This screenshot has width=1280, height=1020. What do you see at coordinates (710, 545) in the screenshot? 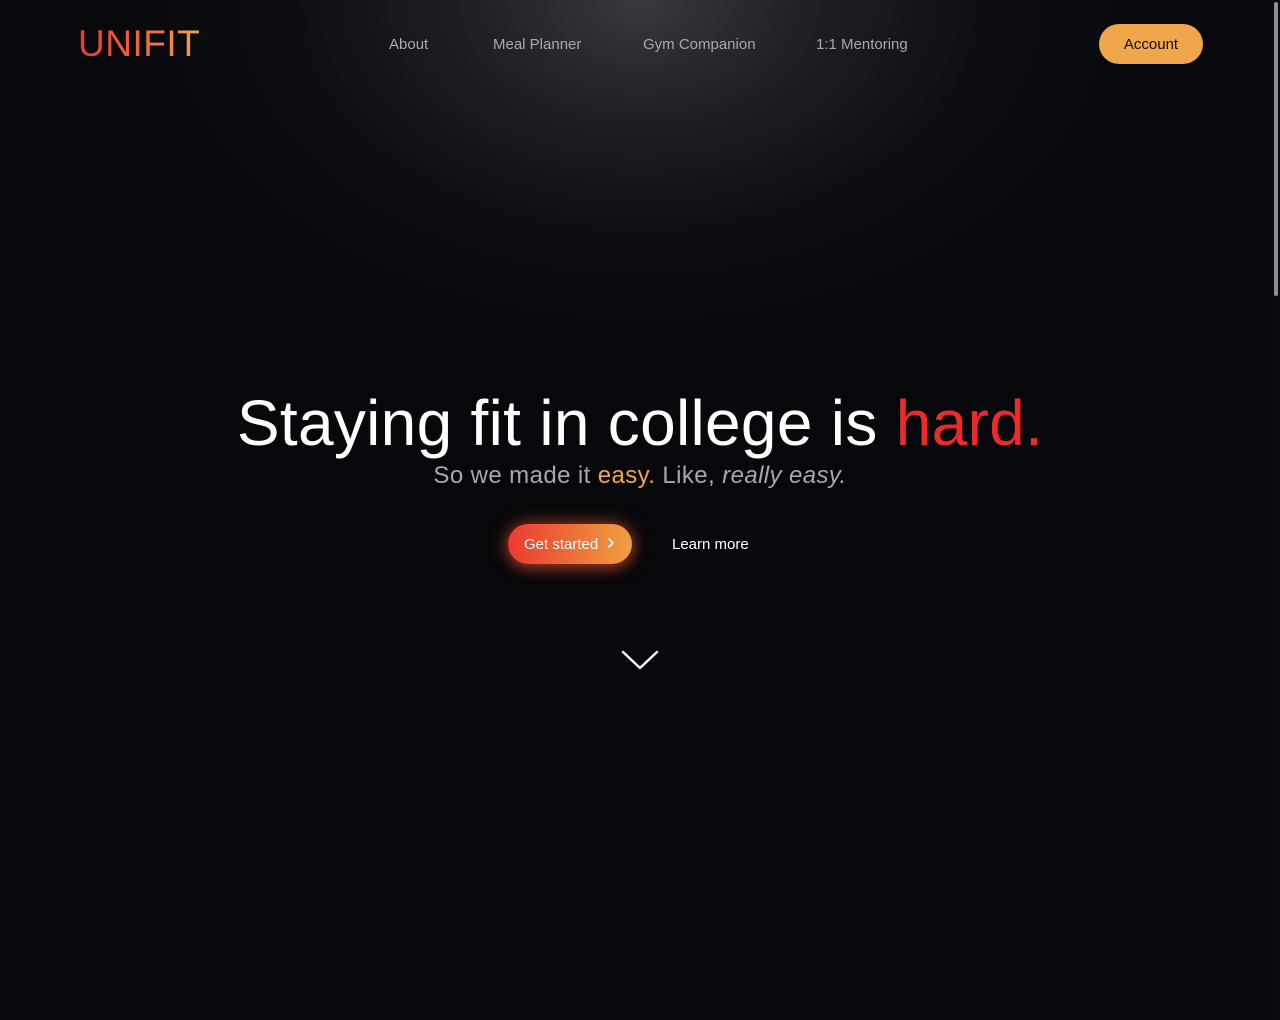
I see `learn-more-link: Learn more` at bounding box center [710, 545].